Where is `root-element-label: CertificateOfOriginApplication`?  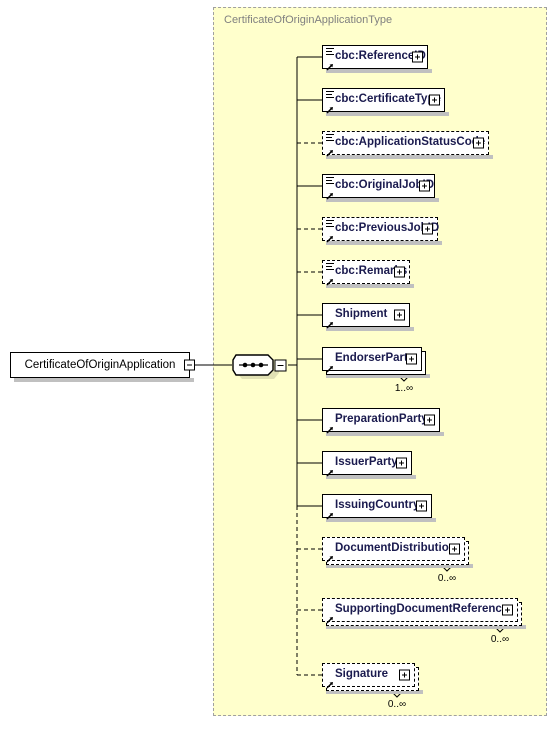 root-element-label: CertificateOfOriginApplication is located at coordinates (100, 365).